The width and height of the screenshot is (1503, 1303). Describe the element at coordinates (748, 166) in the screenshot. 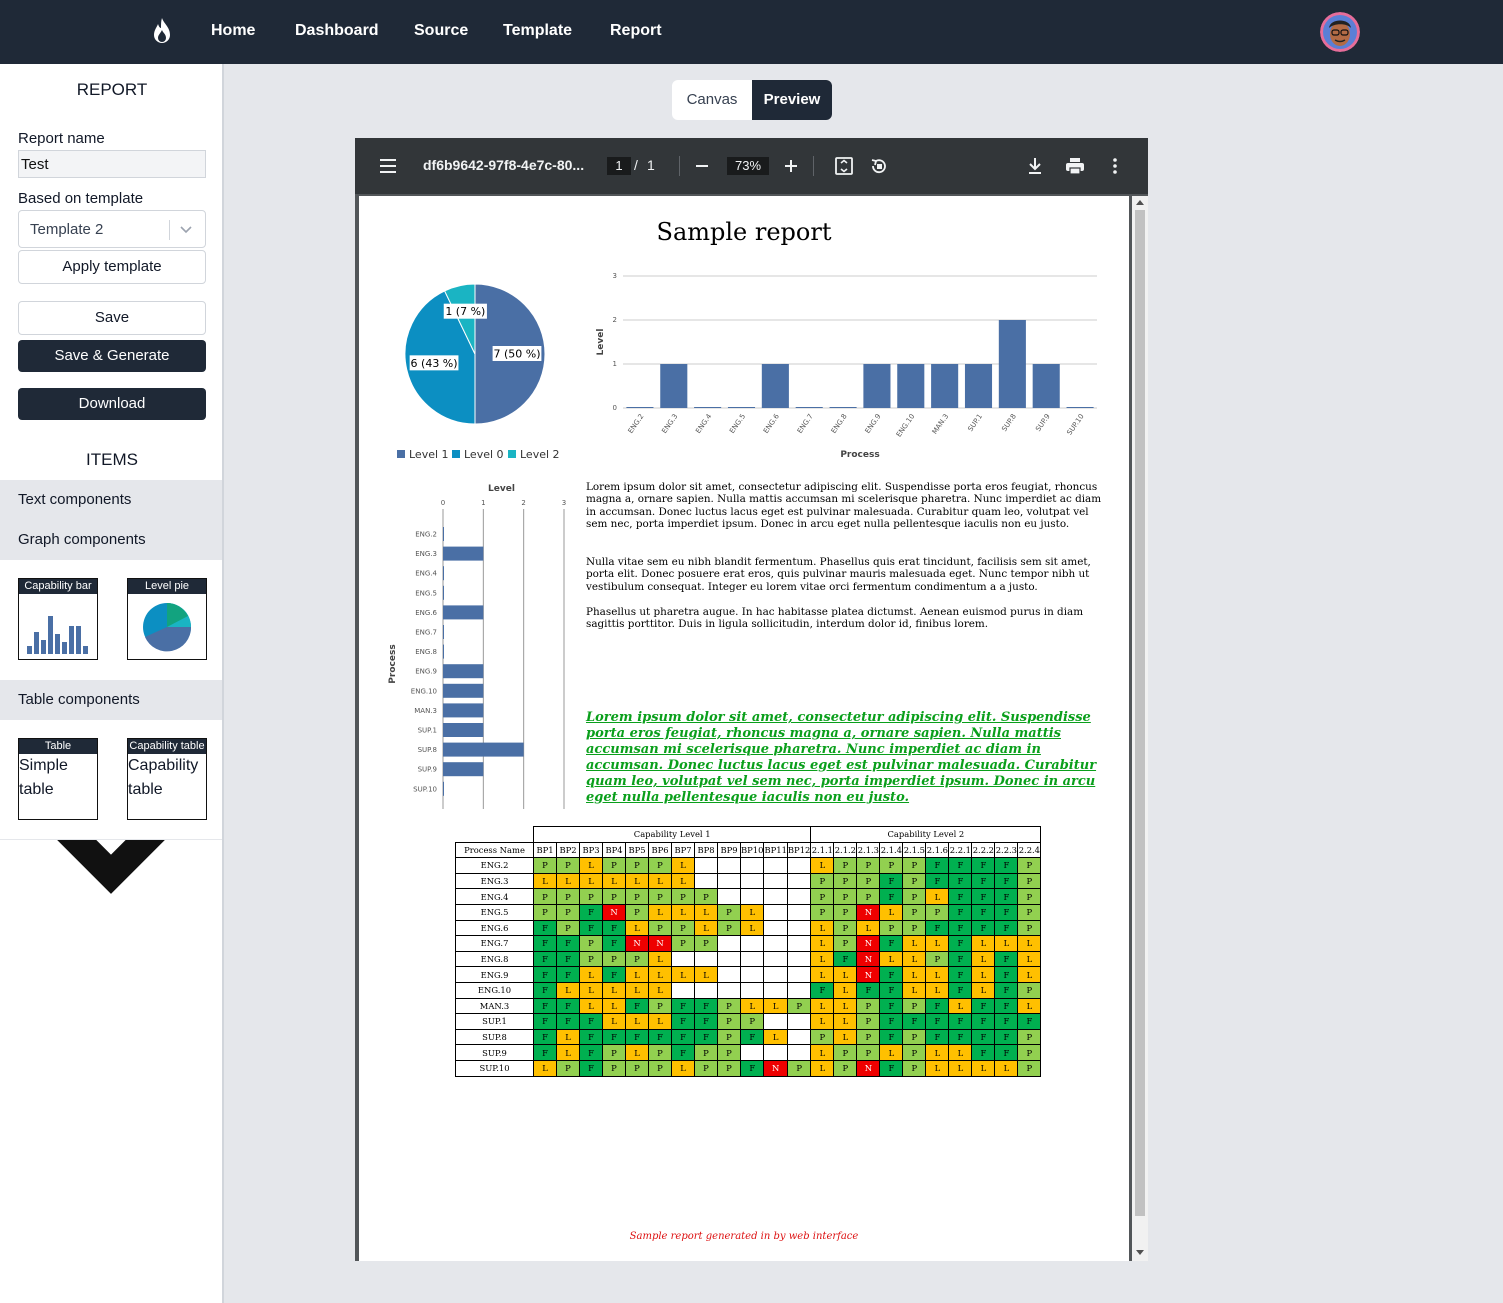

I see `zoom-level-input: 73%` at that location.